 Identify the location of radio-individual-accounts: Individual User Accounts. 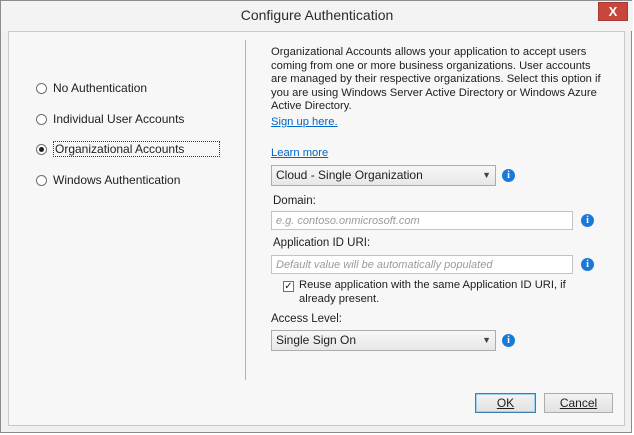
(110, 119).